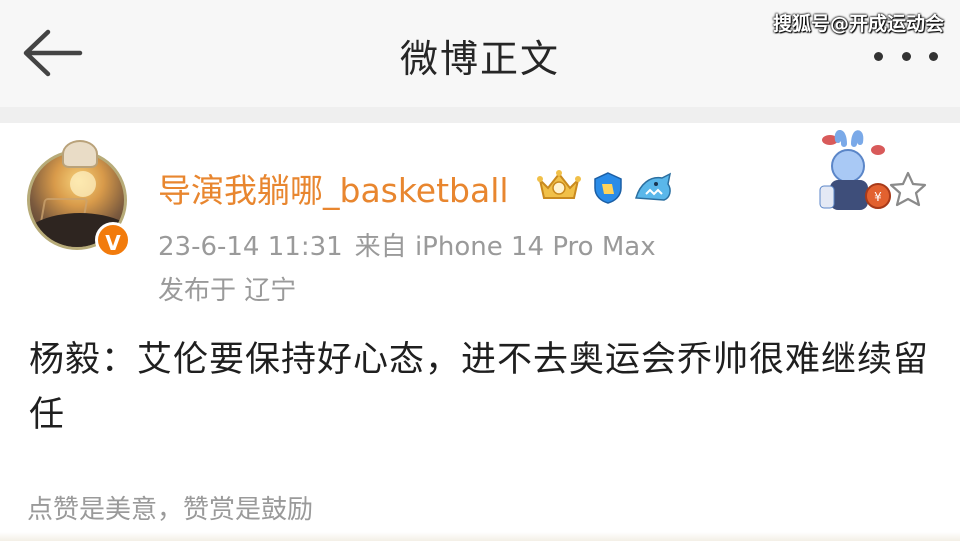 Image resolution: width=960 pixels, height=541 pixels. I want to click on arrow-left-icon, so click(53, 53).